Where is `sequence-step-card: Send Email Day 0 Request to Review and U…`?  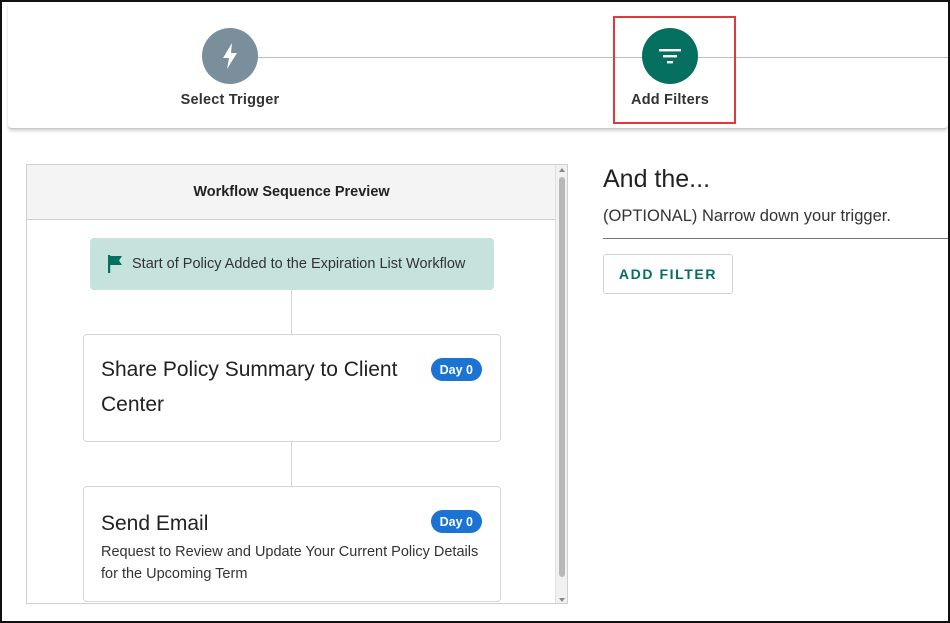 sequence-step-card: Send Email Day 0 Request to Review and U… is located at coordinates (292, 544).